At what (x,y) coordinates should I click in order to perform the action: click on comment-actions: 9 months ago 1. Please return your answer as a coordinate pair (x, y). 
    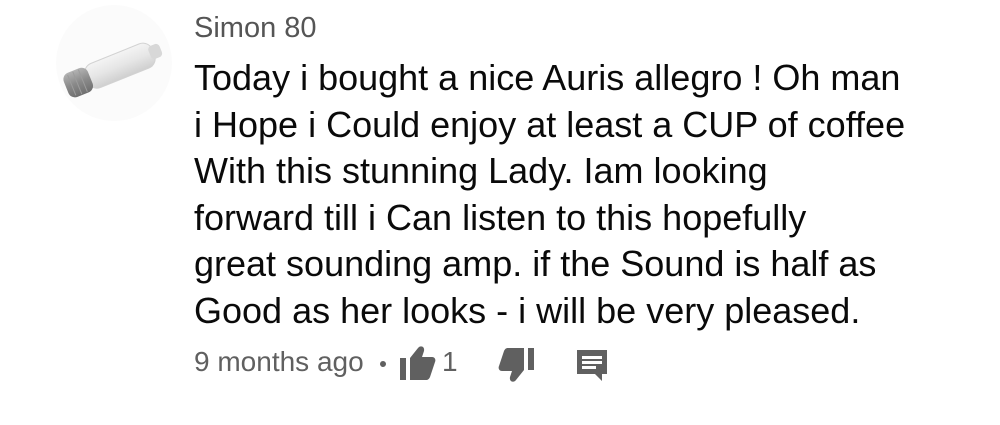
    Looking at the image, I should click on (494, 363).